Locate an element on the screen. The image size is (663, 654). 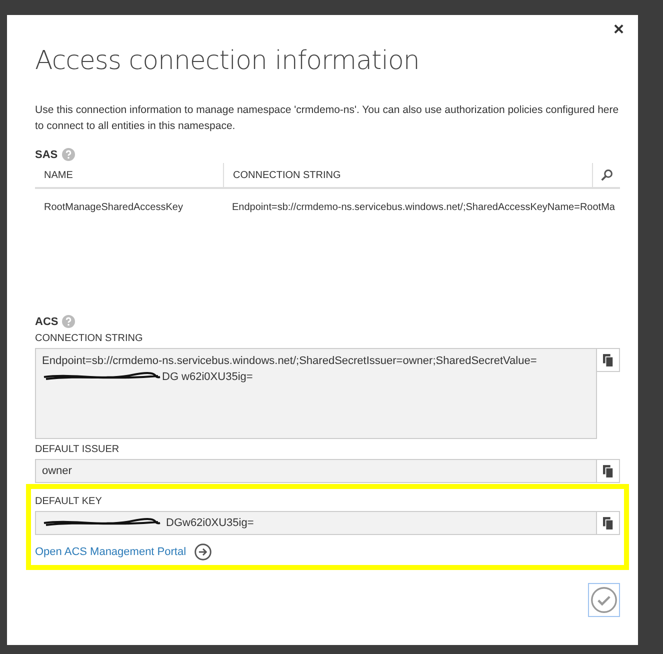
field-value: DG w62i0XU35ig= is located at coordinates (207, 377).